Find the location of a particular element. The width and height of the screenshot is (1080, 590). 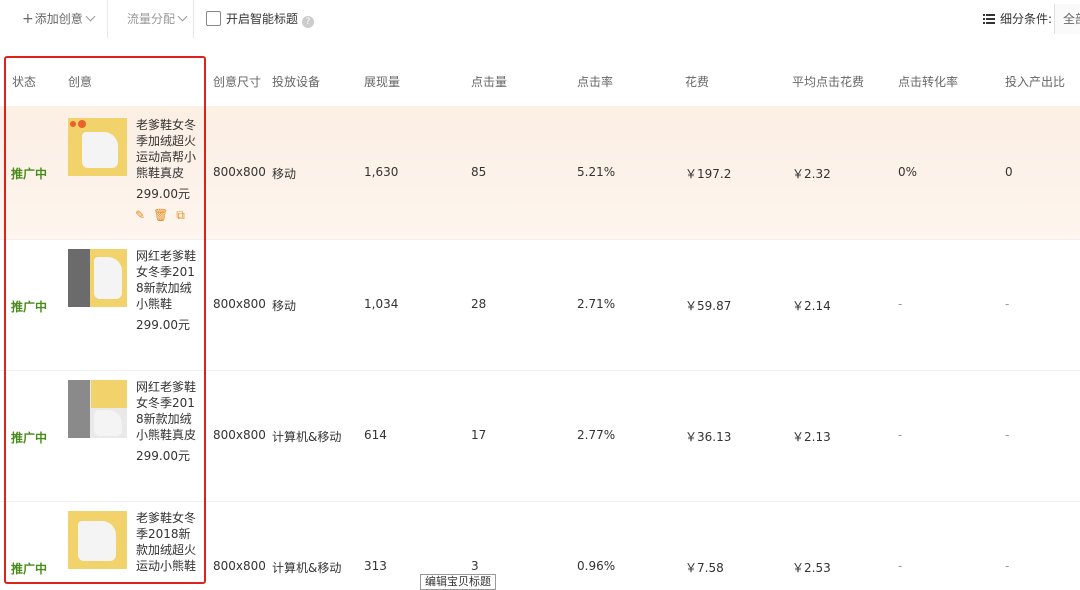

avg-cpc-cell: ￥2.53 is located at coordinates (811, 568).